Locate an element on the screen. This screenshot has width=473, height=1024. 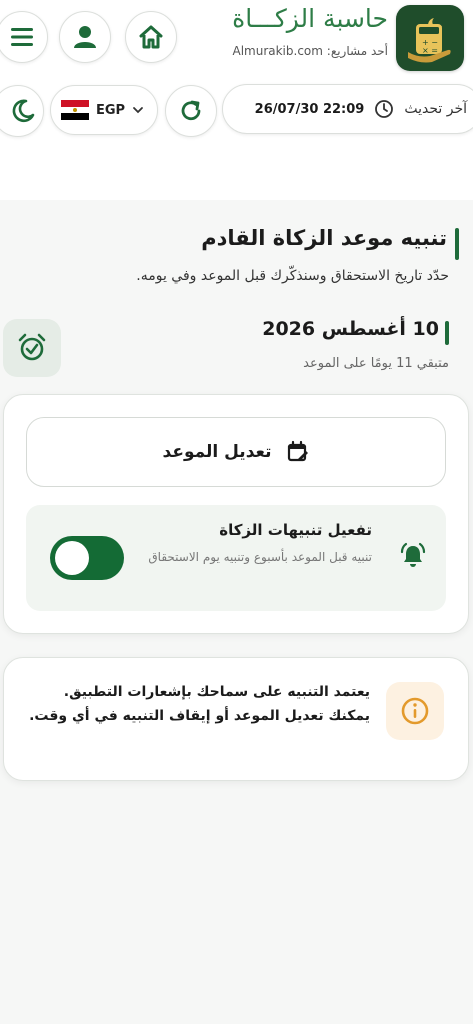
last-update-indicator: آخر تحديث 26/07/30 22:09 is located at coordinates (347, 109).